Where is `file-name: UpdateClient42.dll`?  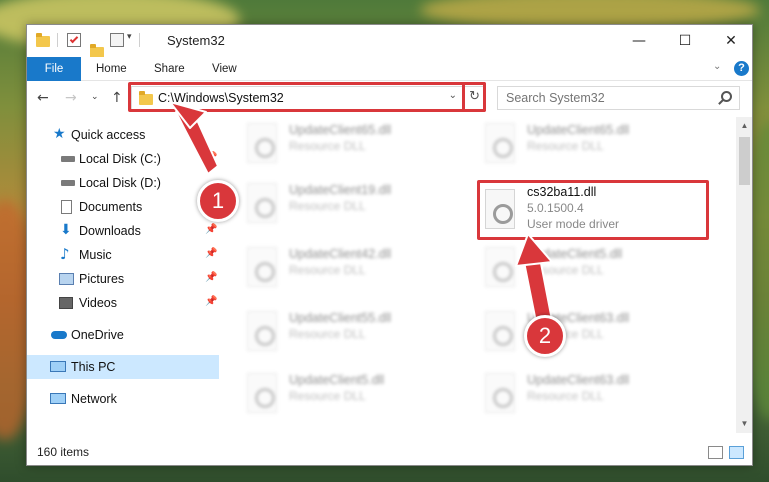 file-name: UpdateClient42.dll is located at coordinates (340, 254).